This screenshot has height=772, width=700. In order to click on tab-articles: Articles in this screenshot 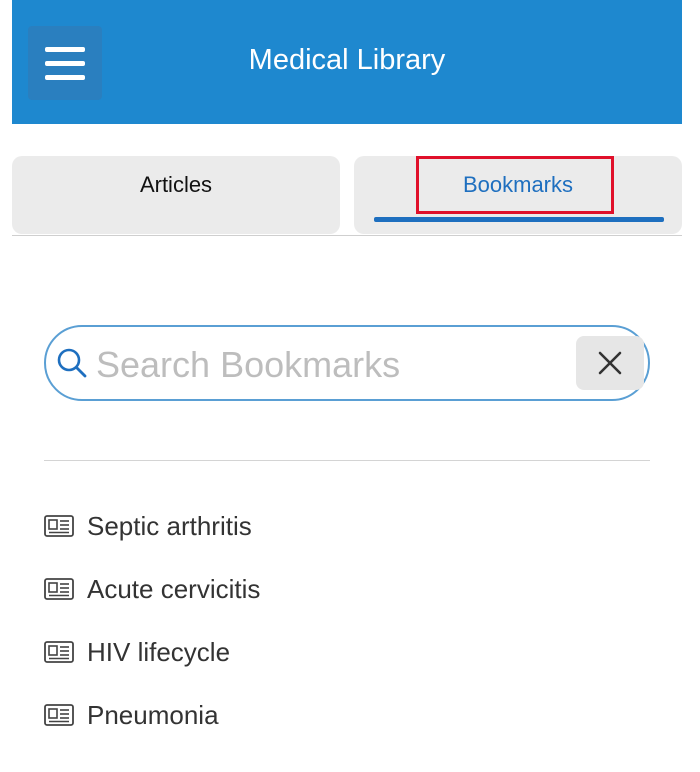, I will do `click(176, 195)`.